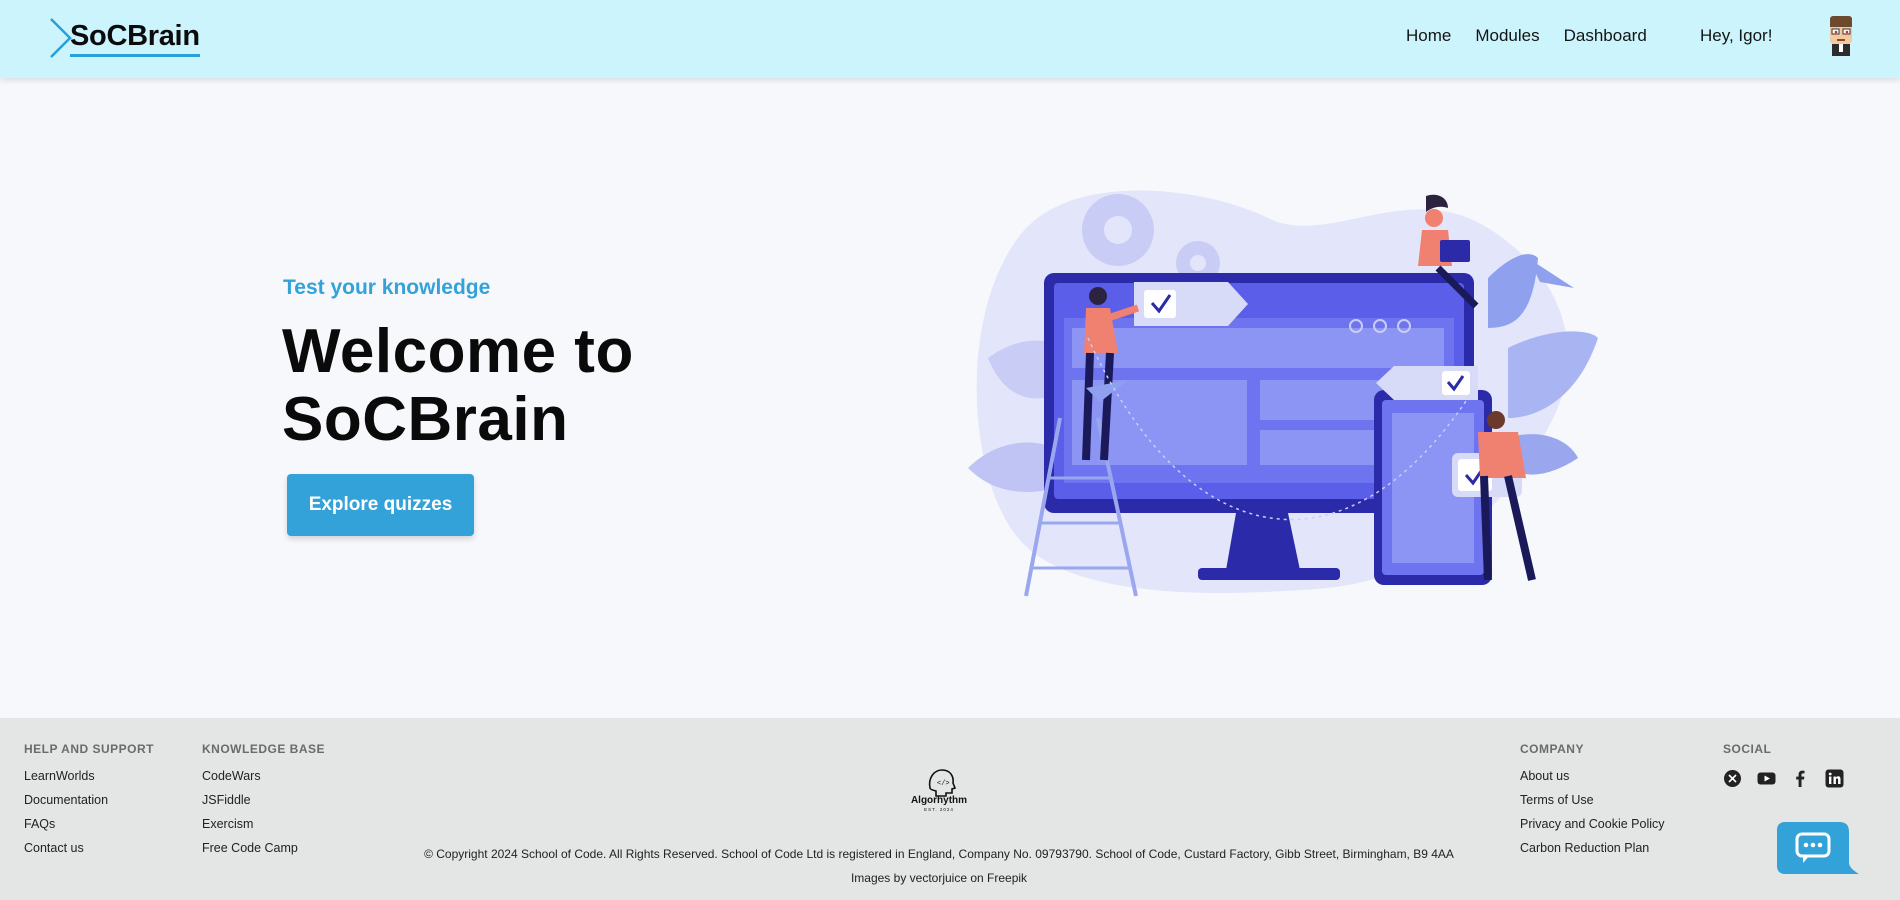 This screenshot has height=900, width=1900. Describe the element at coordinates (1592, 781) in the screenshot. I see `footer-link-about-us: About us` at that location.